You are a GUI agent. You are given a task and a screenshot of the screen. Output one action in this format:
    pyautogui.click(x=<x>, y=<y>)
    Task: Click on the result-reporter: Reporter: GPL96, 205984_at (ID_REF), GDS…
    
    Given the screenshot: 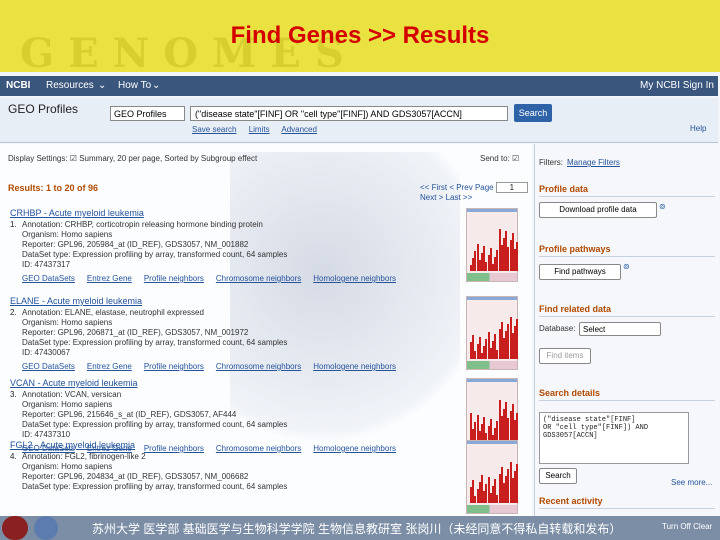 What is the action you would take?
    pyautogui.click(x=135, y=244)
    